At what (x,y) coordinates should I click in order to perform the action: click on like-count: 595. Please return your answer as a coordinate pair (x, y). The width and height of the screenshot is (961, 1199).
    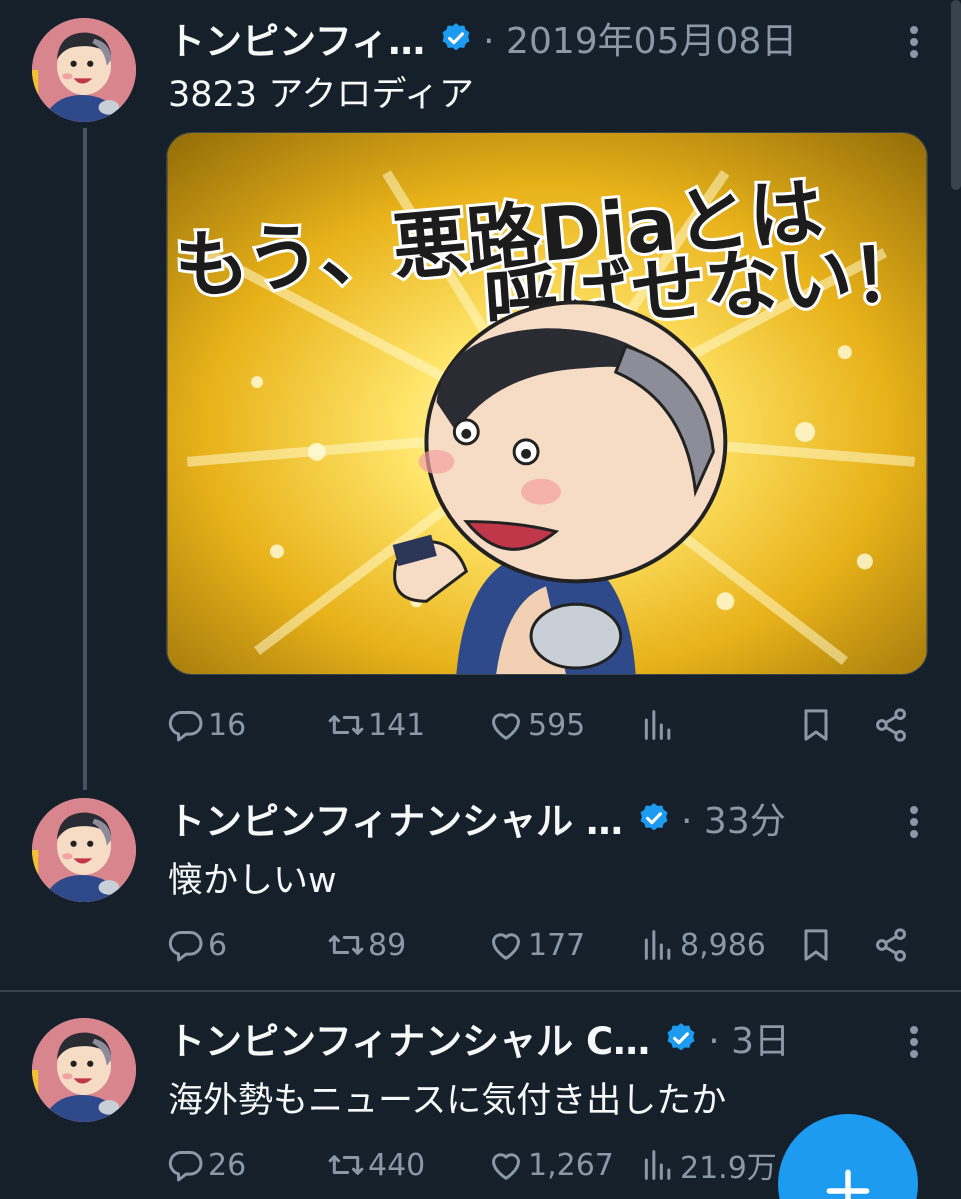
    Looking at the image, I should click on (557, 725).